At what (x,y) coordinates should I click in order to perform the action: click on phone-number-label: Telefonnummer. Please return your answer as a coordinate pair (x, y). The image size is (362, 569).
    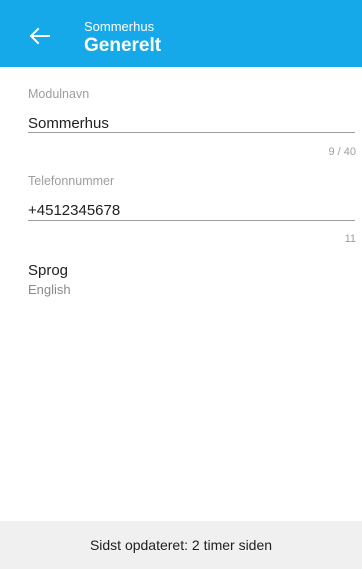
    Looking at the image, I should click on (71, 181).